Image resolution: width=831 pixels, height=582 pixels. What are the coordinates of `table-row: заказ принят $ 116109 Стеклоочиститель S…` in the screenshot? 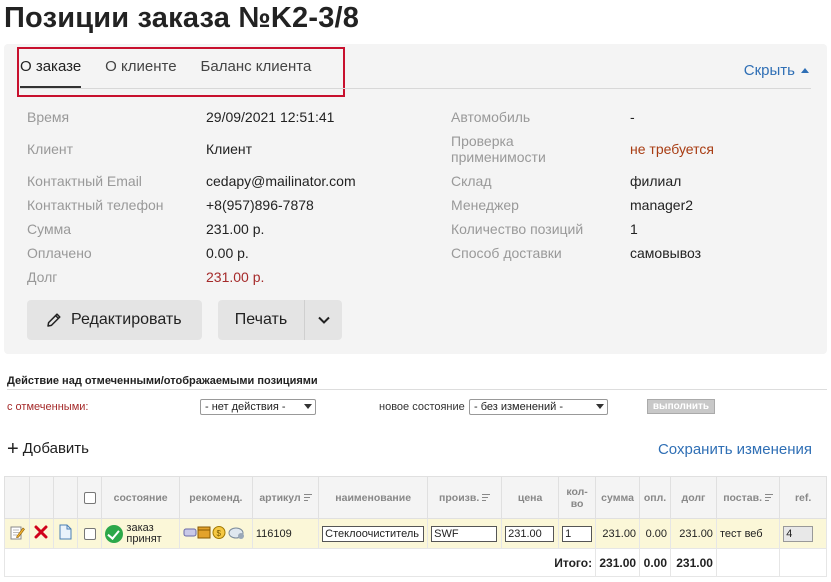 It's located at (415, 533).